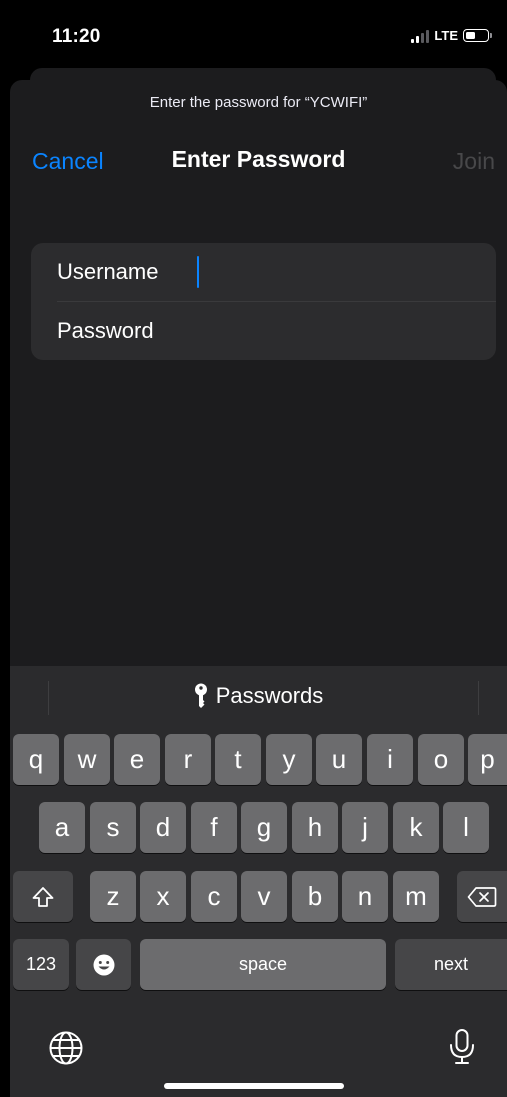 The image size is (507, 1097). What do you see at coordinates (365, 896) in the screenshot?
I see `key-n: n` at bounding box center [365, 896].